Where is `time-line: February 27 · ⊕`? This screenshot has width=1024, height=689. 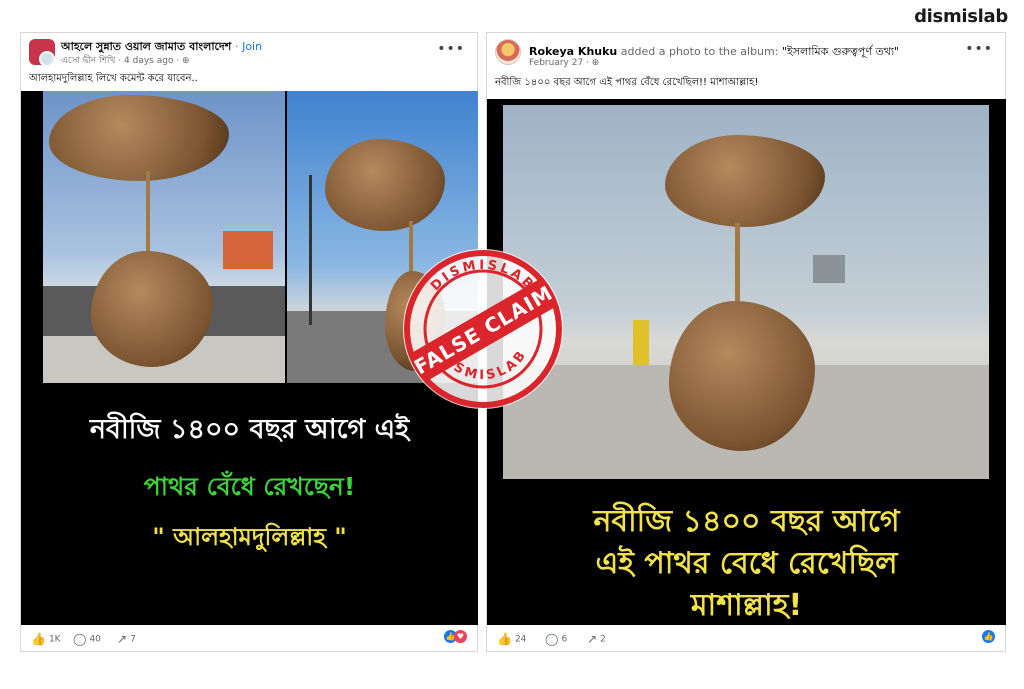
time-line: February 27 · ⊕ is located at coordinates (564, 63).